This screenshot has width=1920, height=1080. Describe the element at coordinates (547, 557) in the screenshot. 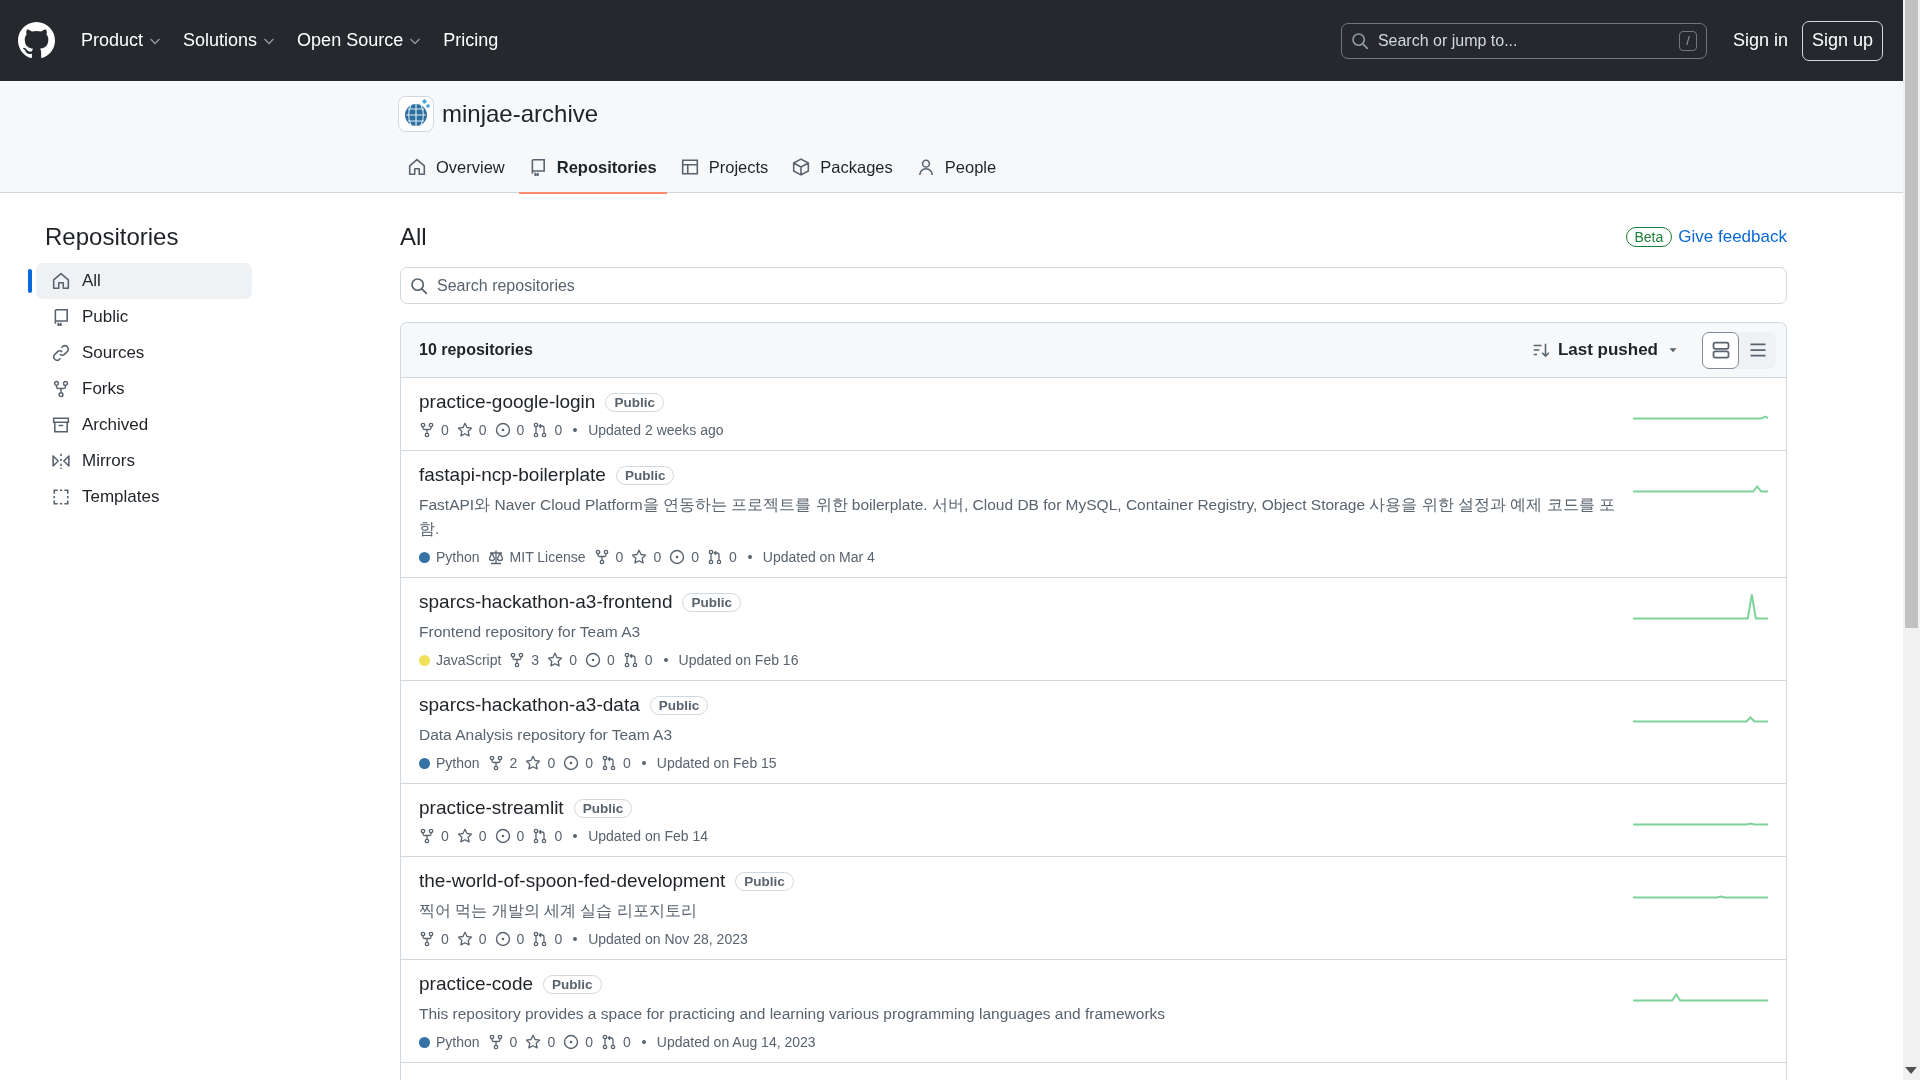

I see `license-name: MIT License` at that location.